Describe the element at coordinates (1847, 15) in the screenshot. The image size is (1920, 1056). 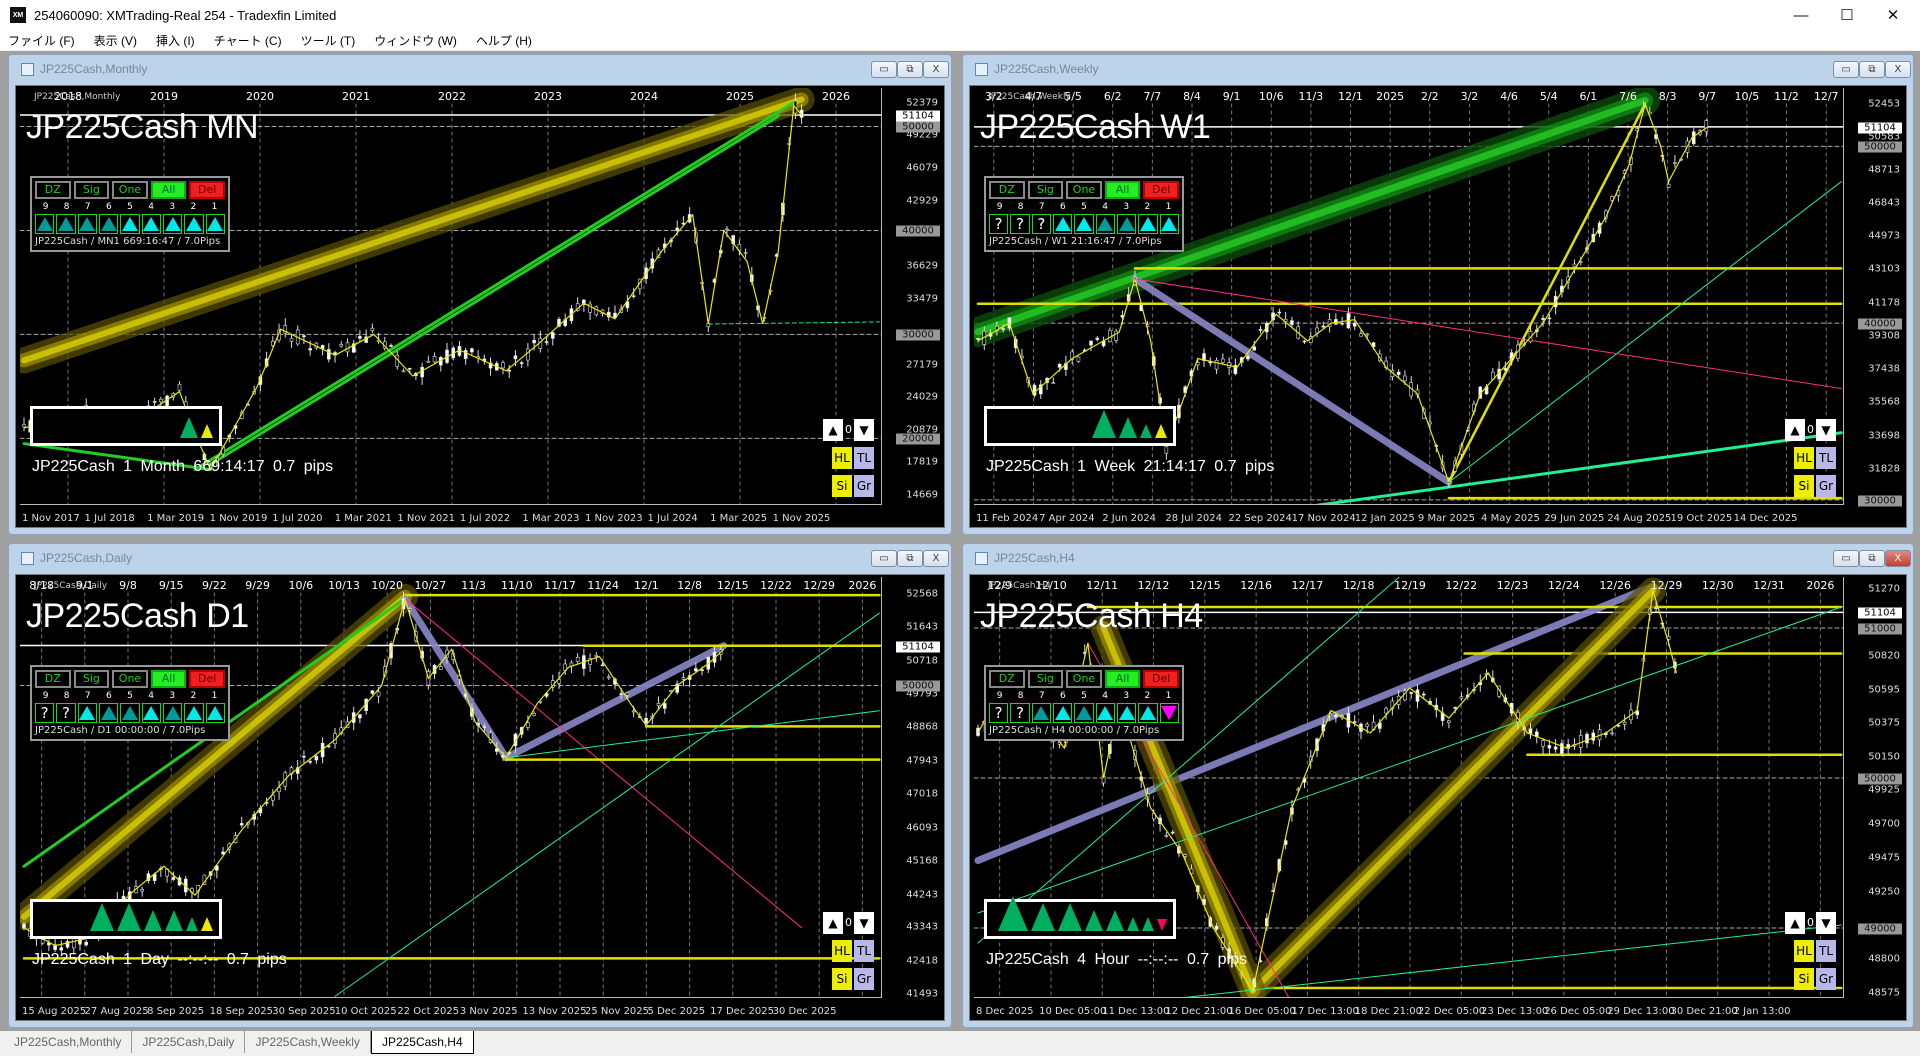
I see `maximize-button: ☐` at that location.